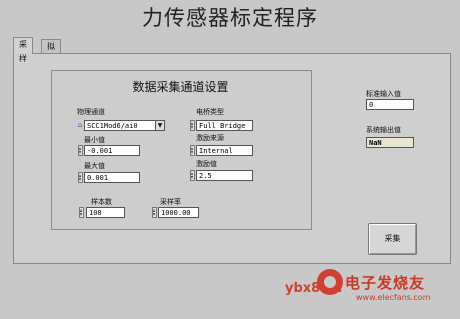 Image resolution: width=460 pixels, height=319 pixels. What do you see at coordinates (94, 140) in the screenshot?
I see `min-value-label: 最小值` at bounding box center [94, 140].